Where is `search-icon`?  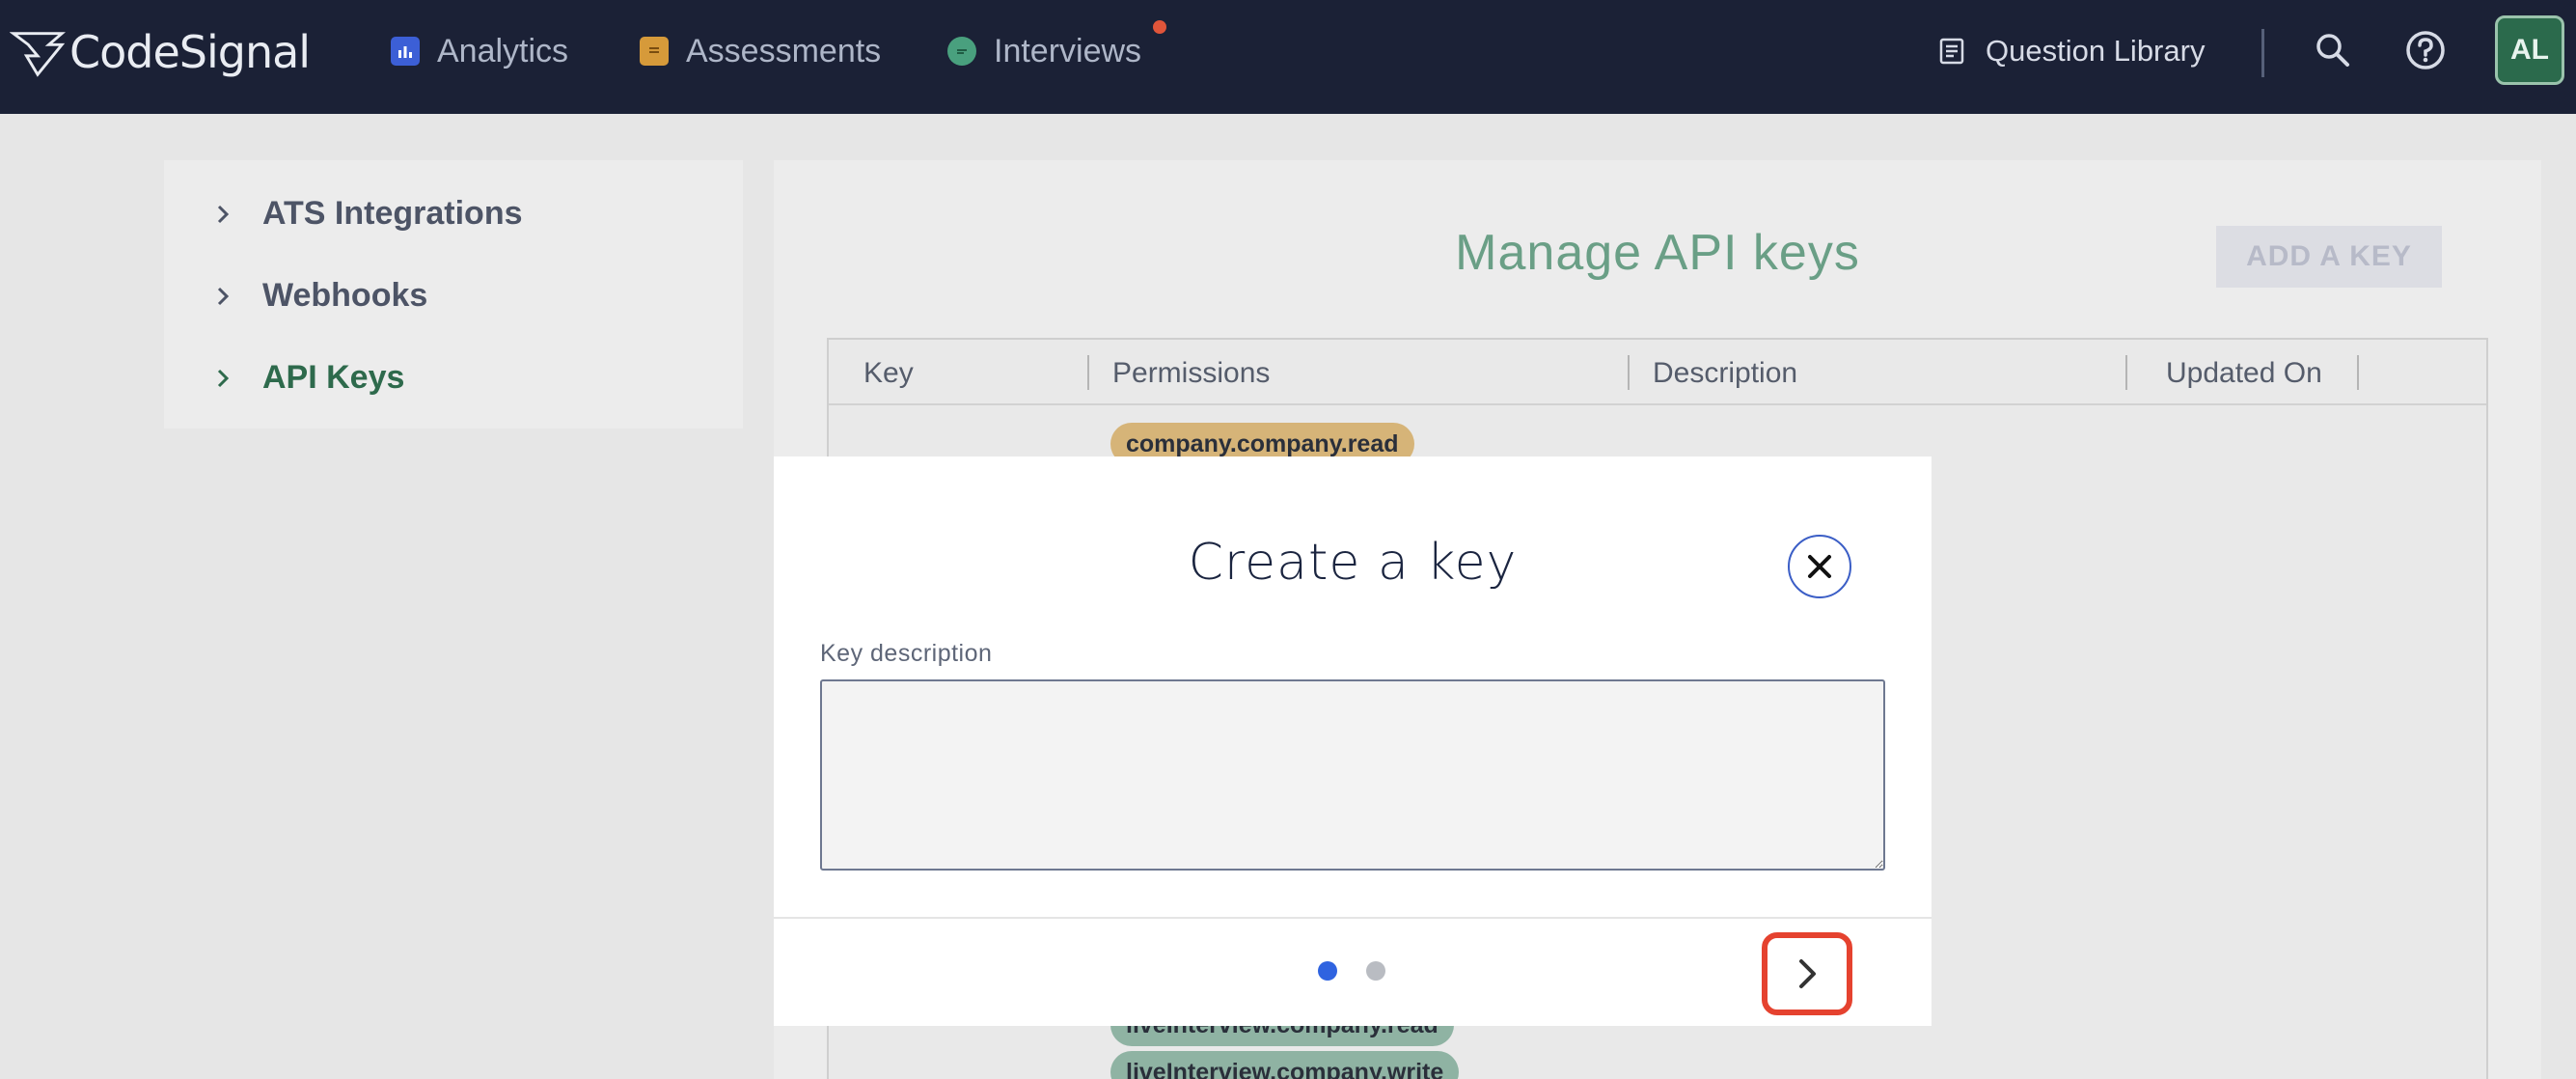
search-icon is located at coordinates (2333, 50).